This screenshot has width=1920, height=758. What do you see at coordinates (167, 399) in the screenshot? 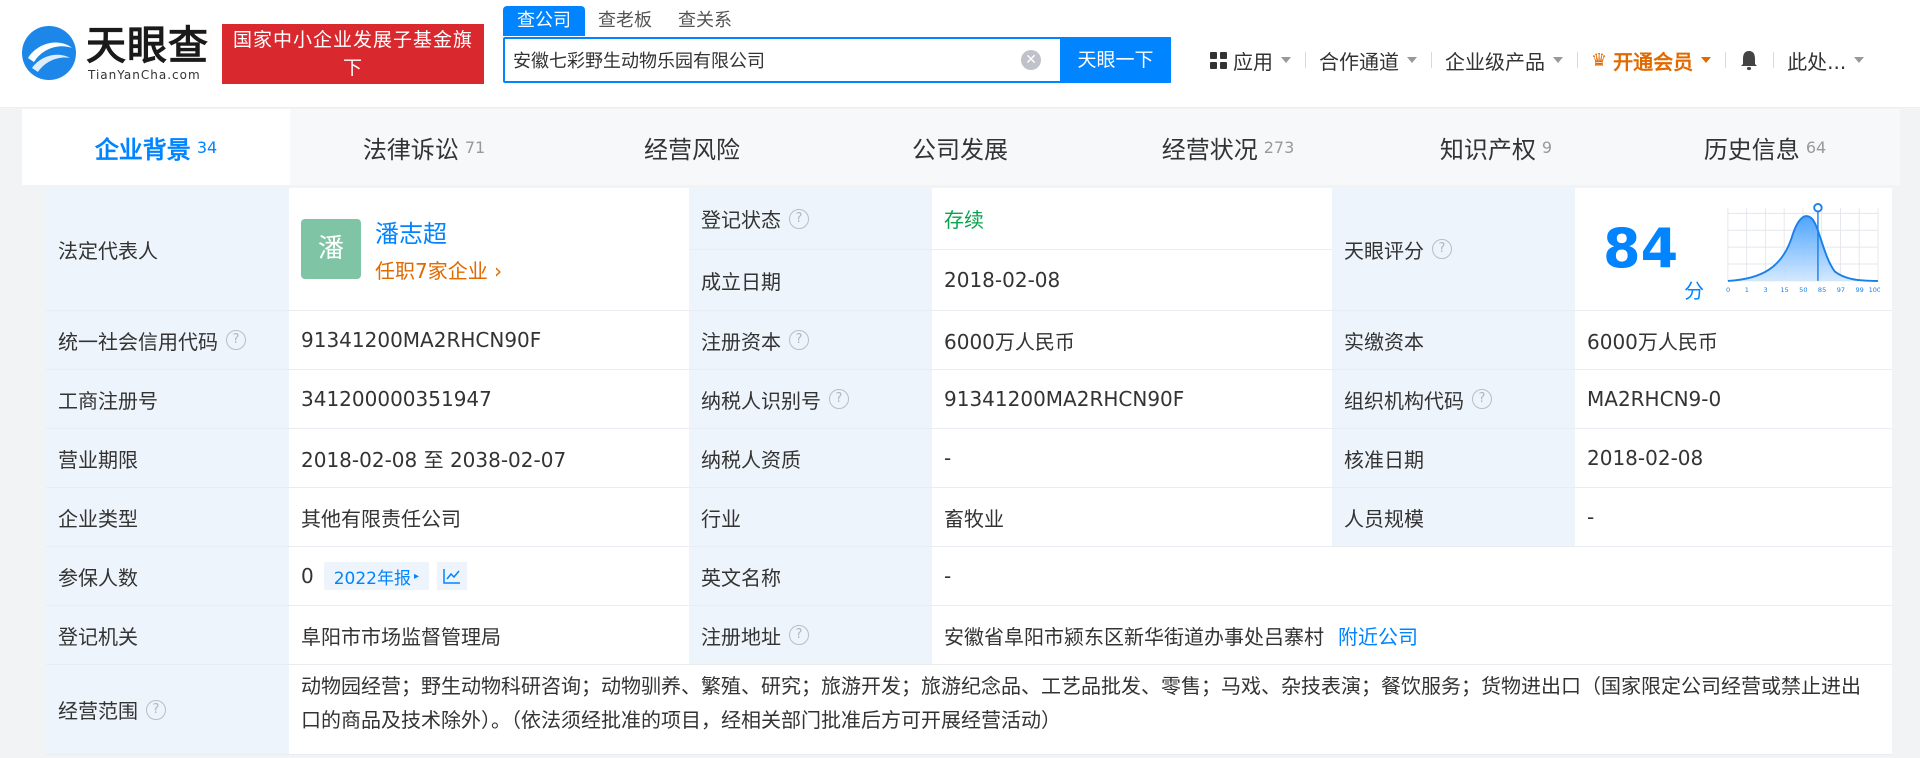
I see `cell-label: 工商注册号` at bounding box center [167, 399].